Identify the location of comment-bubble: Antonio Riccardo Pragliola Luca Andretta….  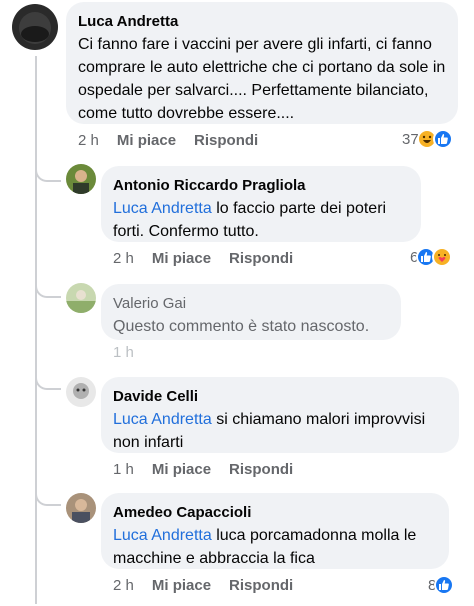
(261, 204).